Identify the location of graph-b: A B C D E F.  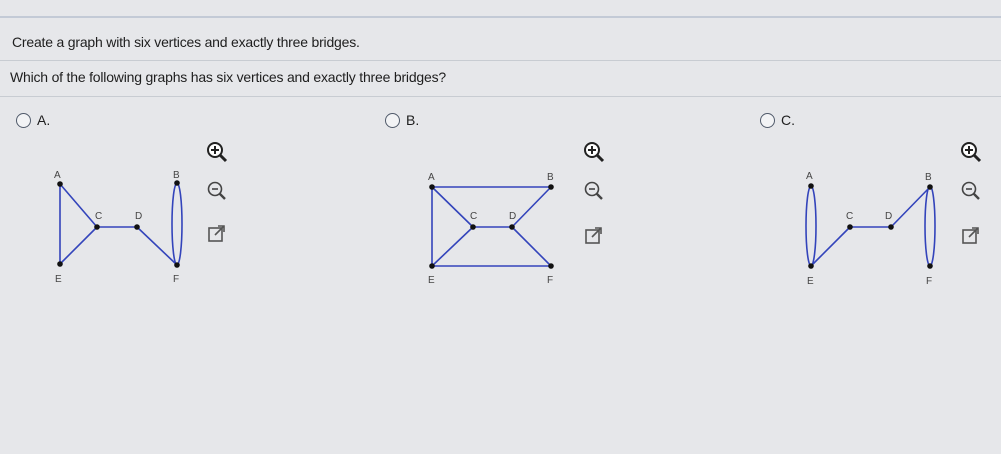
(491, 229).